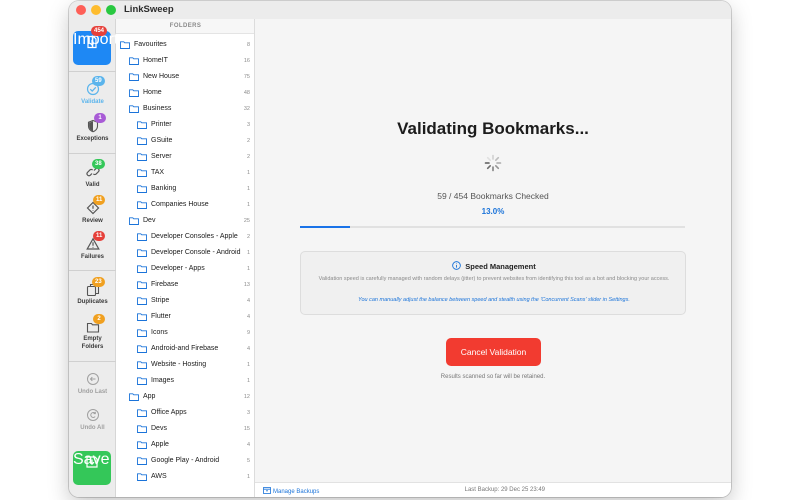 The image size is (800, 500). Describe the element at coordinates (92, 347) in the screenshot. I see `empty-folders-label-line2: Folders` at that location.